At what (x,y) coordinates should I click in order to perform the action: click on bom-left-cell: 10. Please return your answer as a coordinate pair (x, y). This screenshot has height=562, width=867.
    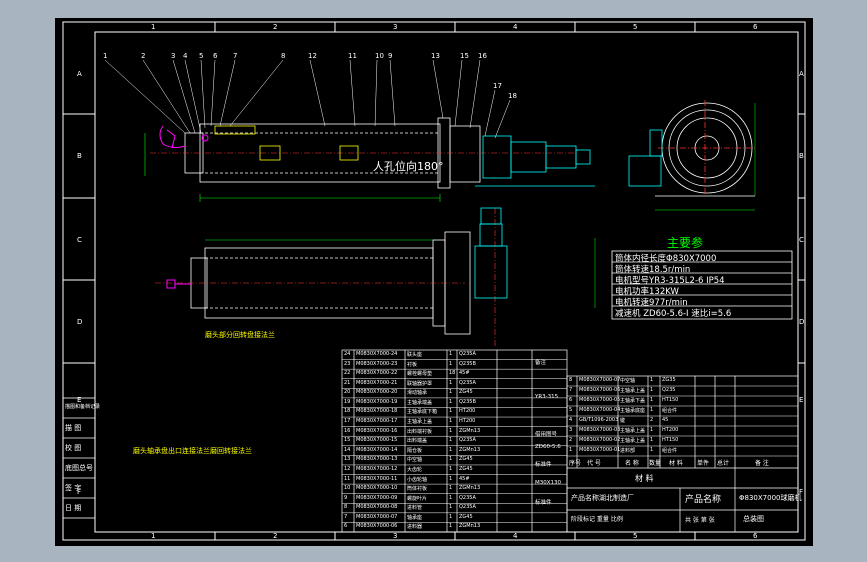
    Looking at the image, I should click on (347, 488).